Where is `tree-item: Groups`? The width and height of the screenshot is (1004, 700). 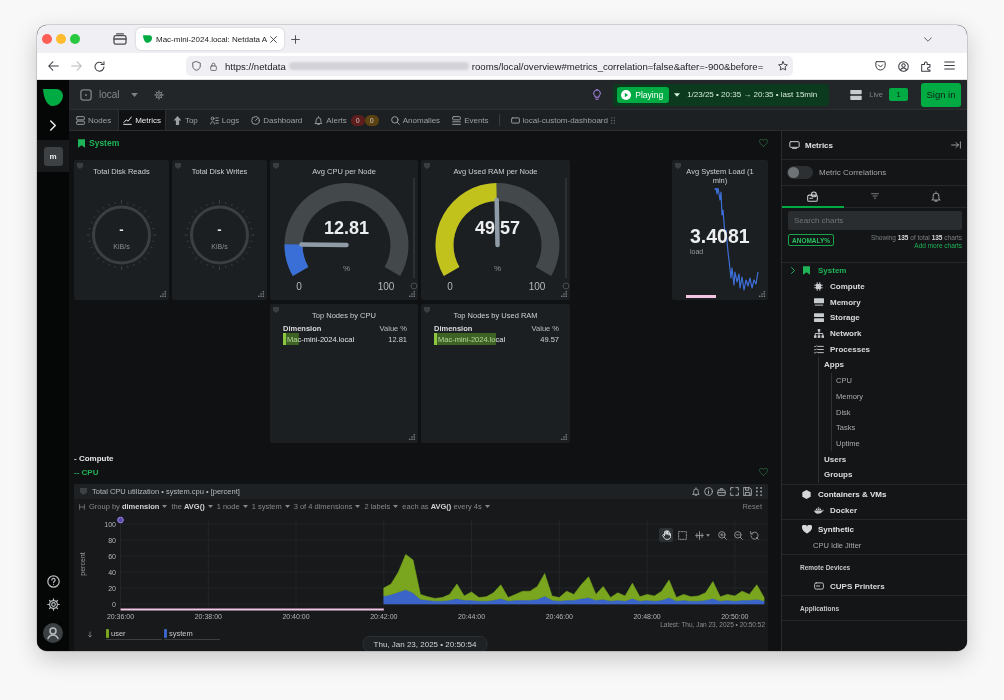 tree-item: Groups is located at coordinates (893, 474).